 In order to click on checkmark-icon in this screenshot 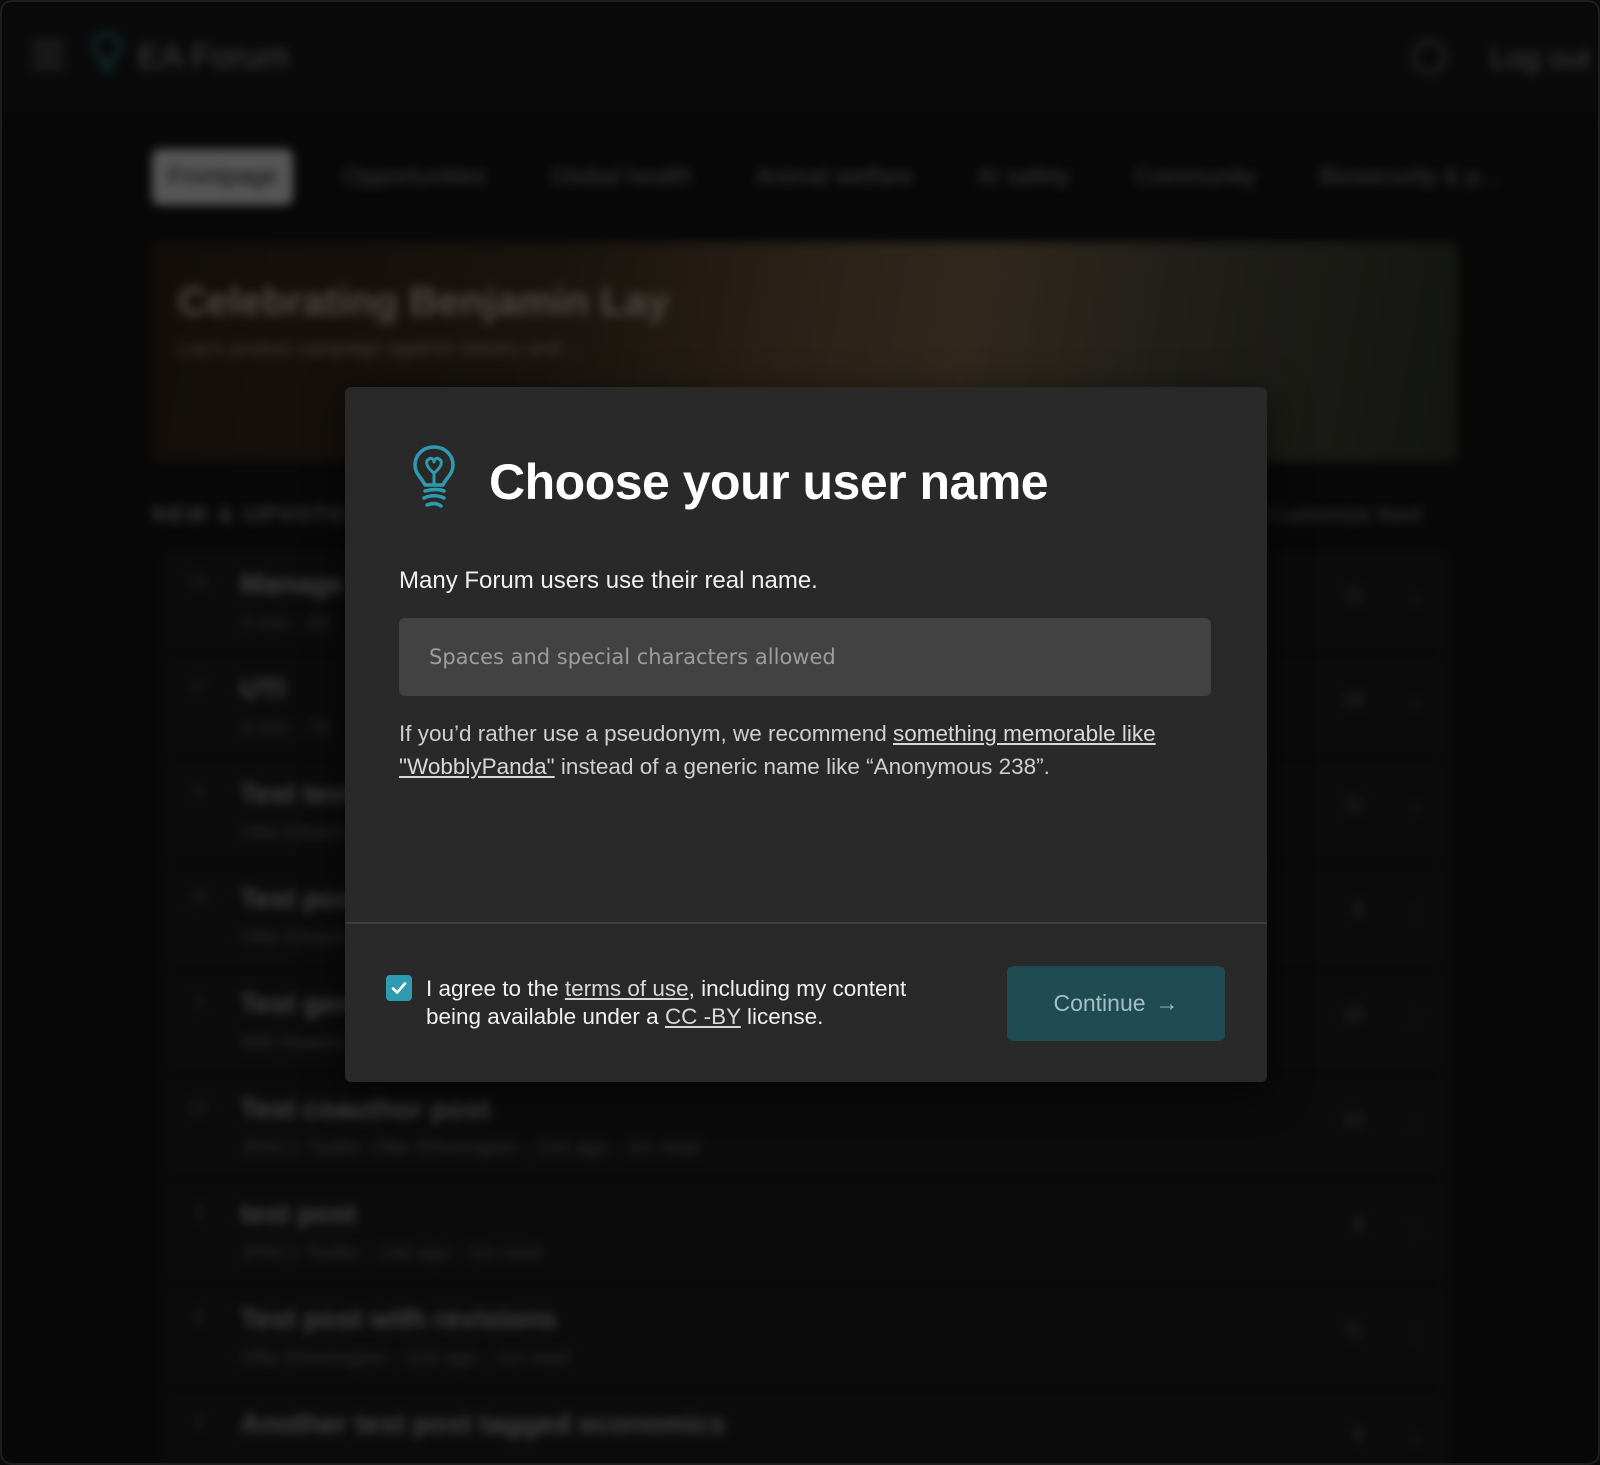, I will do `click(399, 988)`.